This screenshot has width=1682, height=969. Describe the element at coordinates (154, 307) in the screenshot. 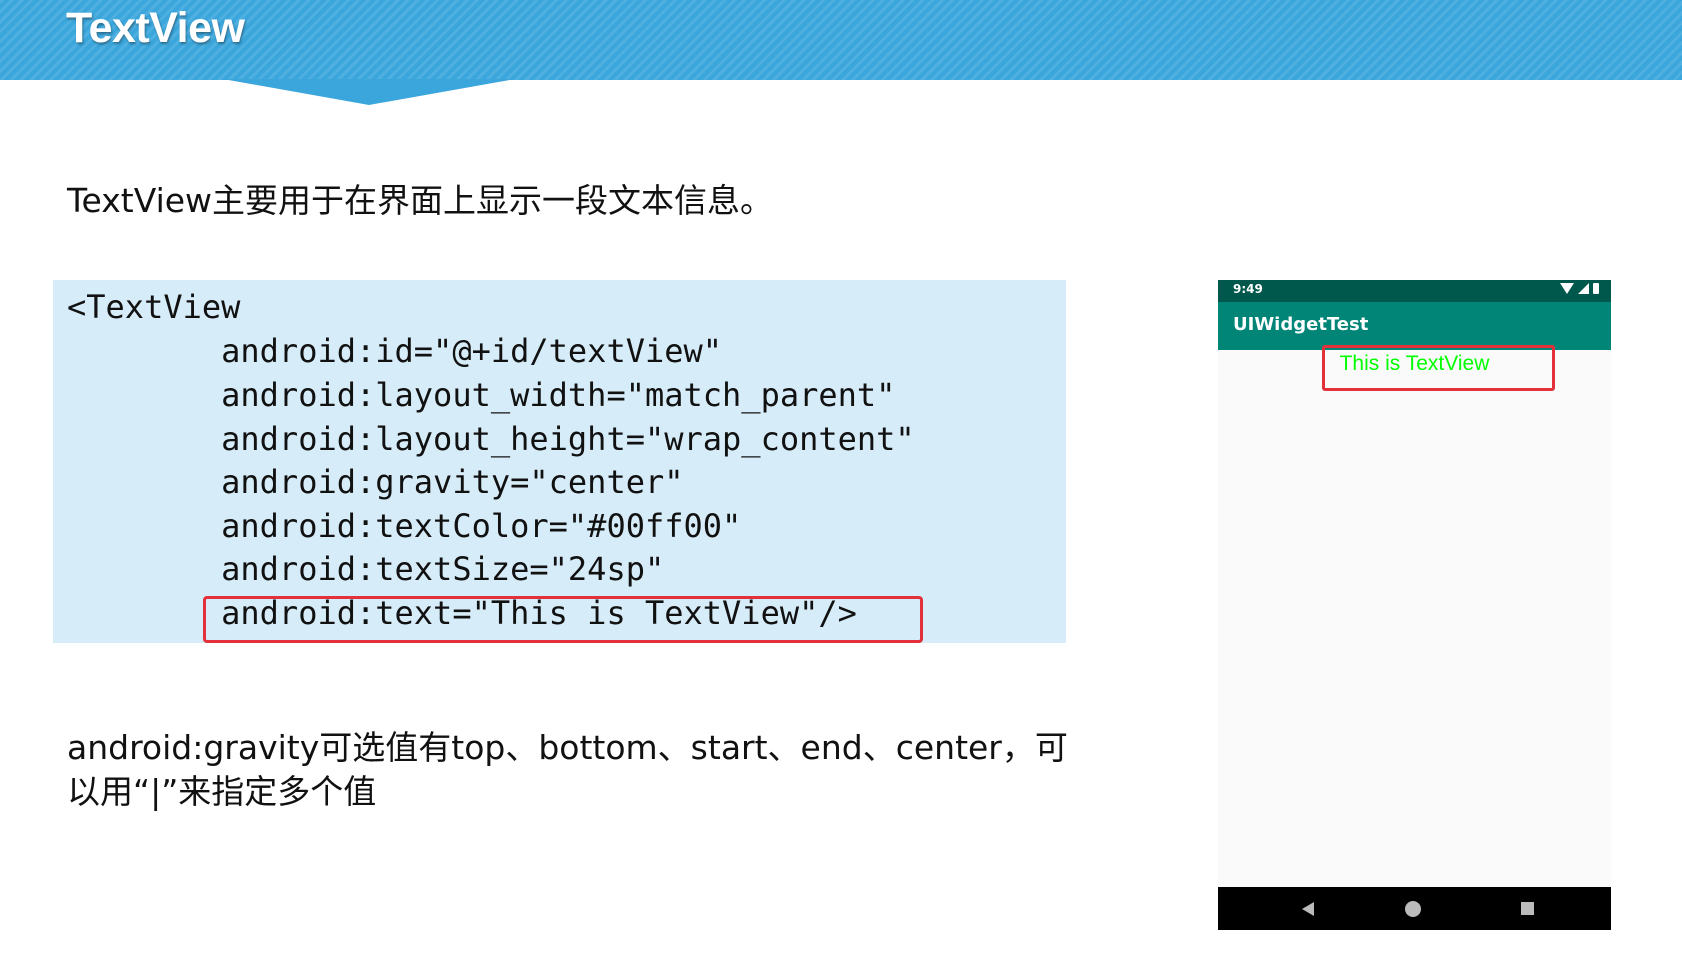

I see `code-line: <TextView` at that location.